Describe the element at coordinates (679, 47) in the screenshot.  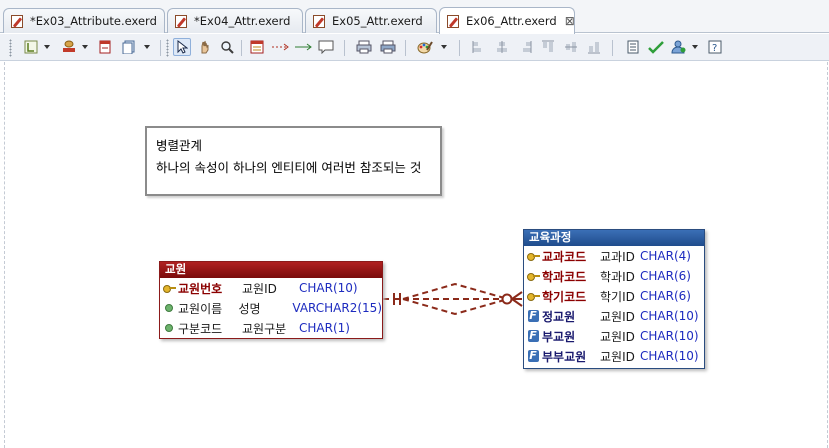
I see `user-icon` at that location.